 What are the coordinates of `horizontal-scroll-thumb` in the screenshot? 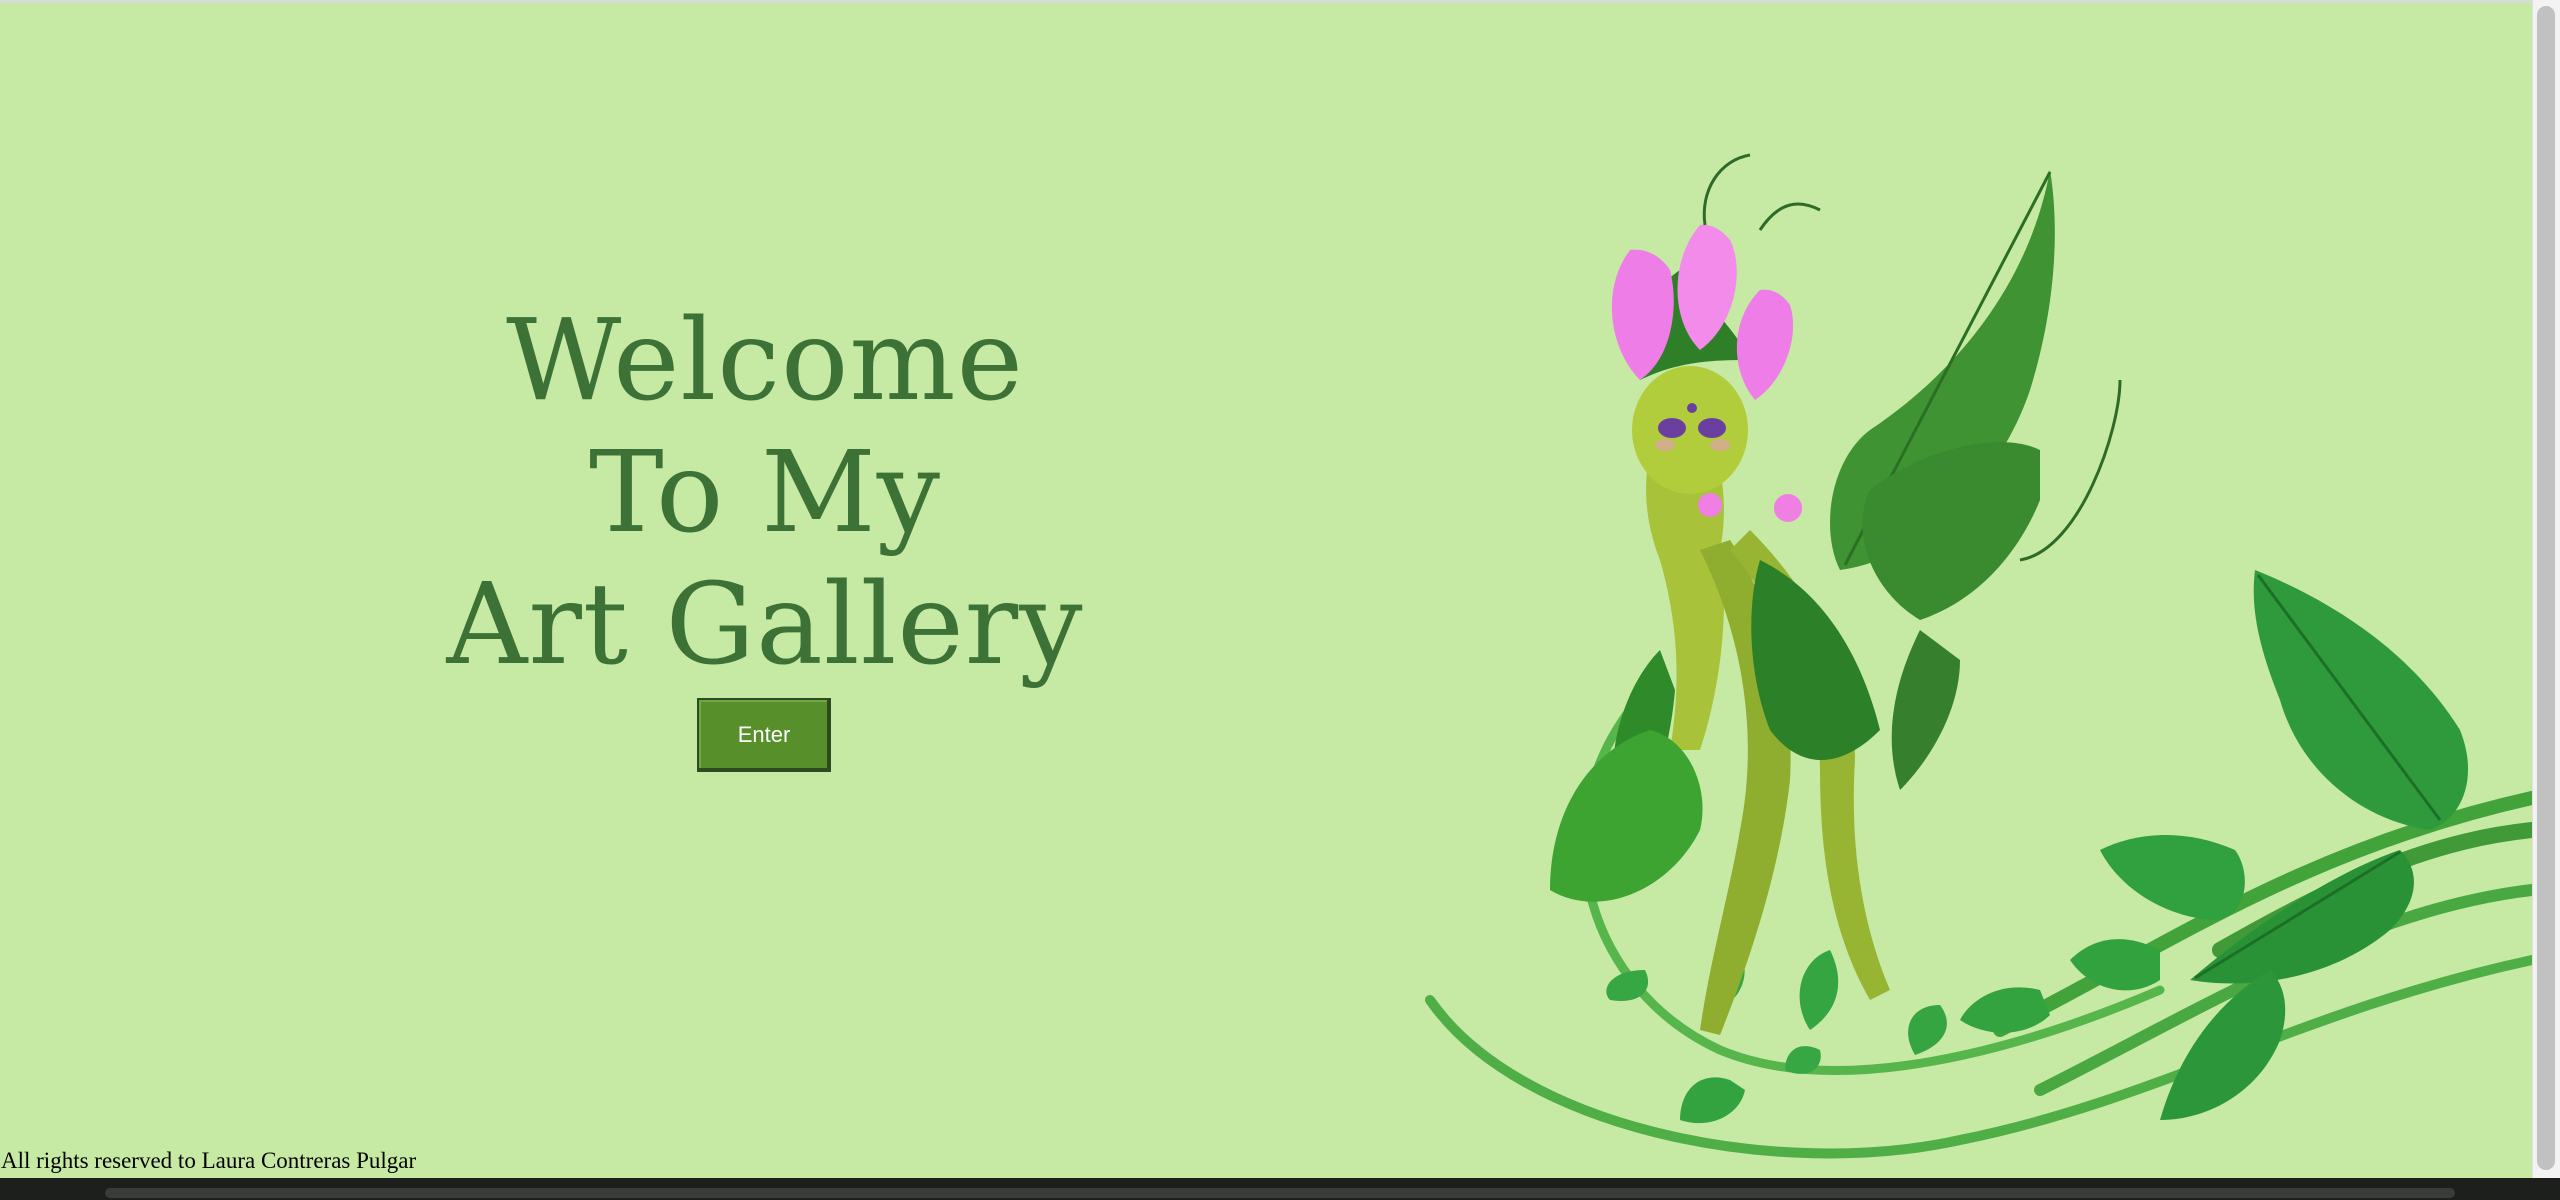 It's located at (1280, 1193).